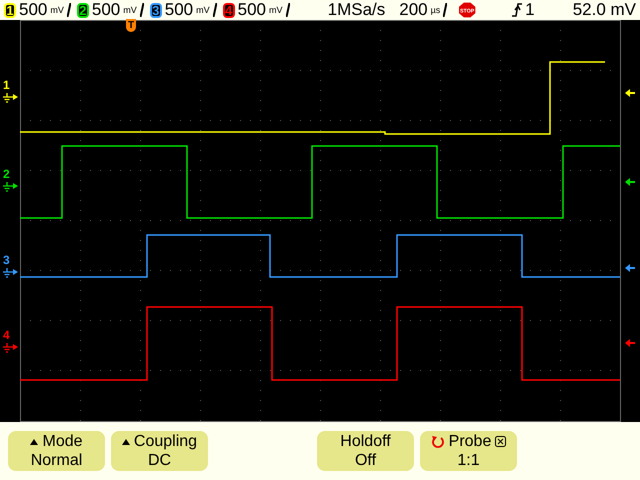  Describe the element at coordinates (159, 451) in the screenshot. I see `softkey: Coupling DC` at that location.